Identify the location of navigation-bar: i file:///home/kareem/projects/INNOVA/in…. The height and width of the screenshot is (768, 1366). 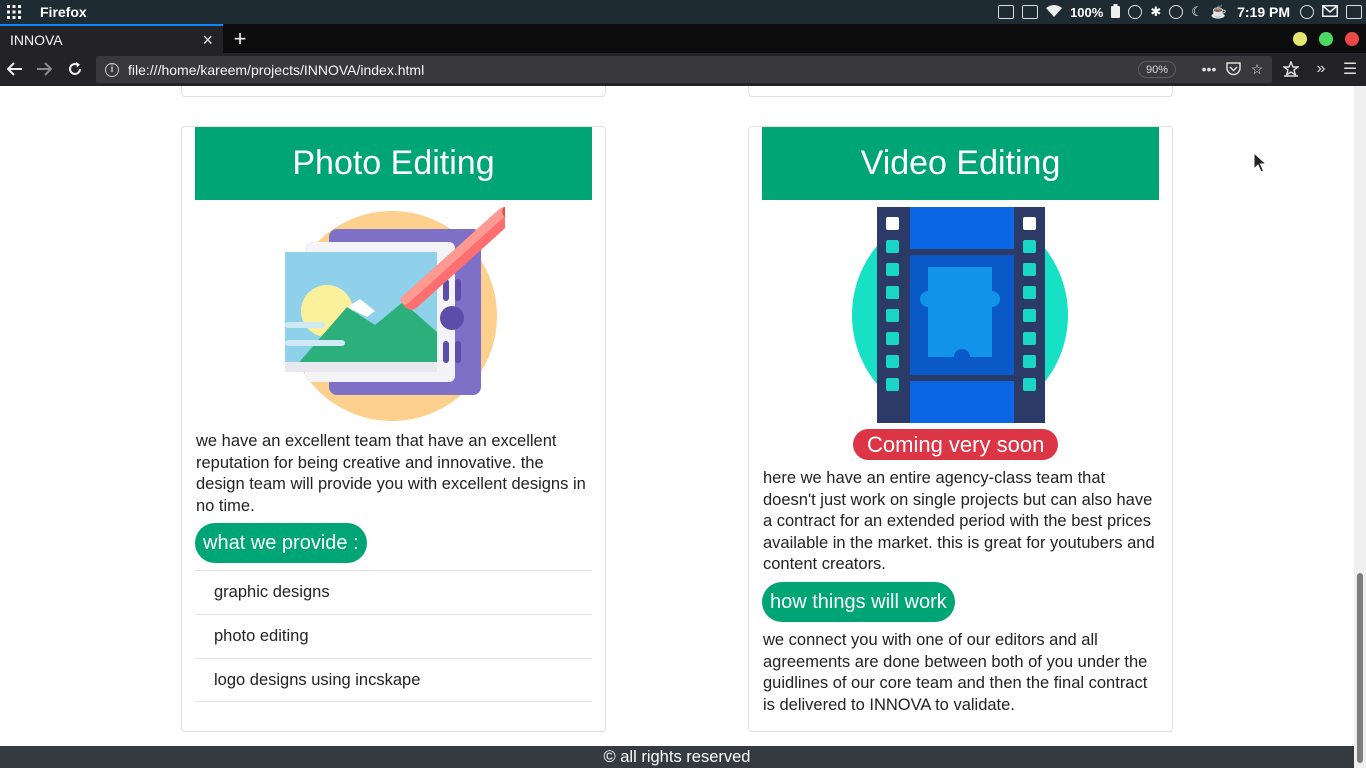
(683, 69).